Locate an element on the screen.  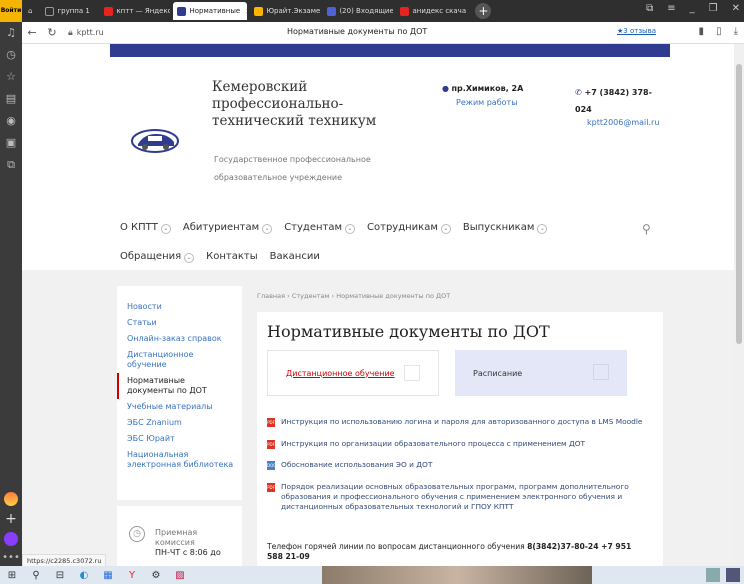
home-tab: ⌂ is located at coordinates (30, 11).